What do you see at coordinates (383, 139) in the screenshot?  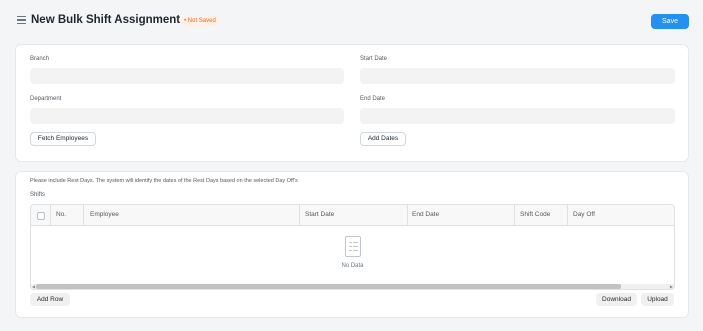 I see `add-dates-button: Add Dates` at bounding box center [383, 139].